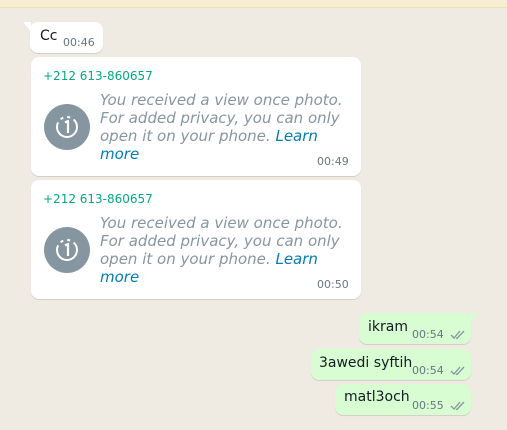 Image resolution: width=507 pixels, height=430 pixels. I want to click on message-time: 00:50, so click(333, 284).